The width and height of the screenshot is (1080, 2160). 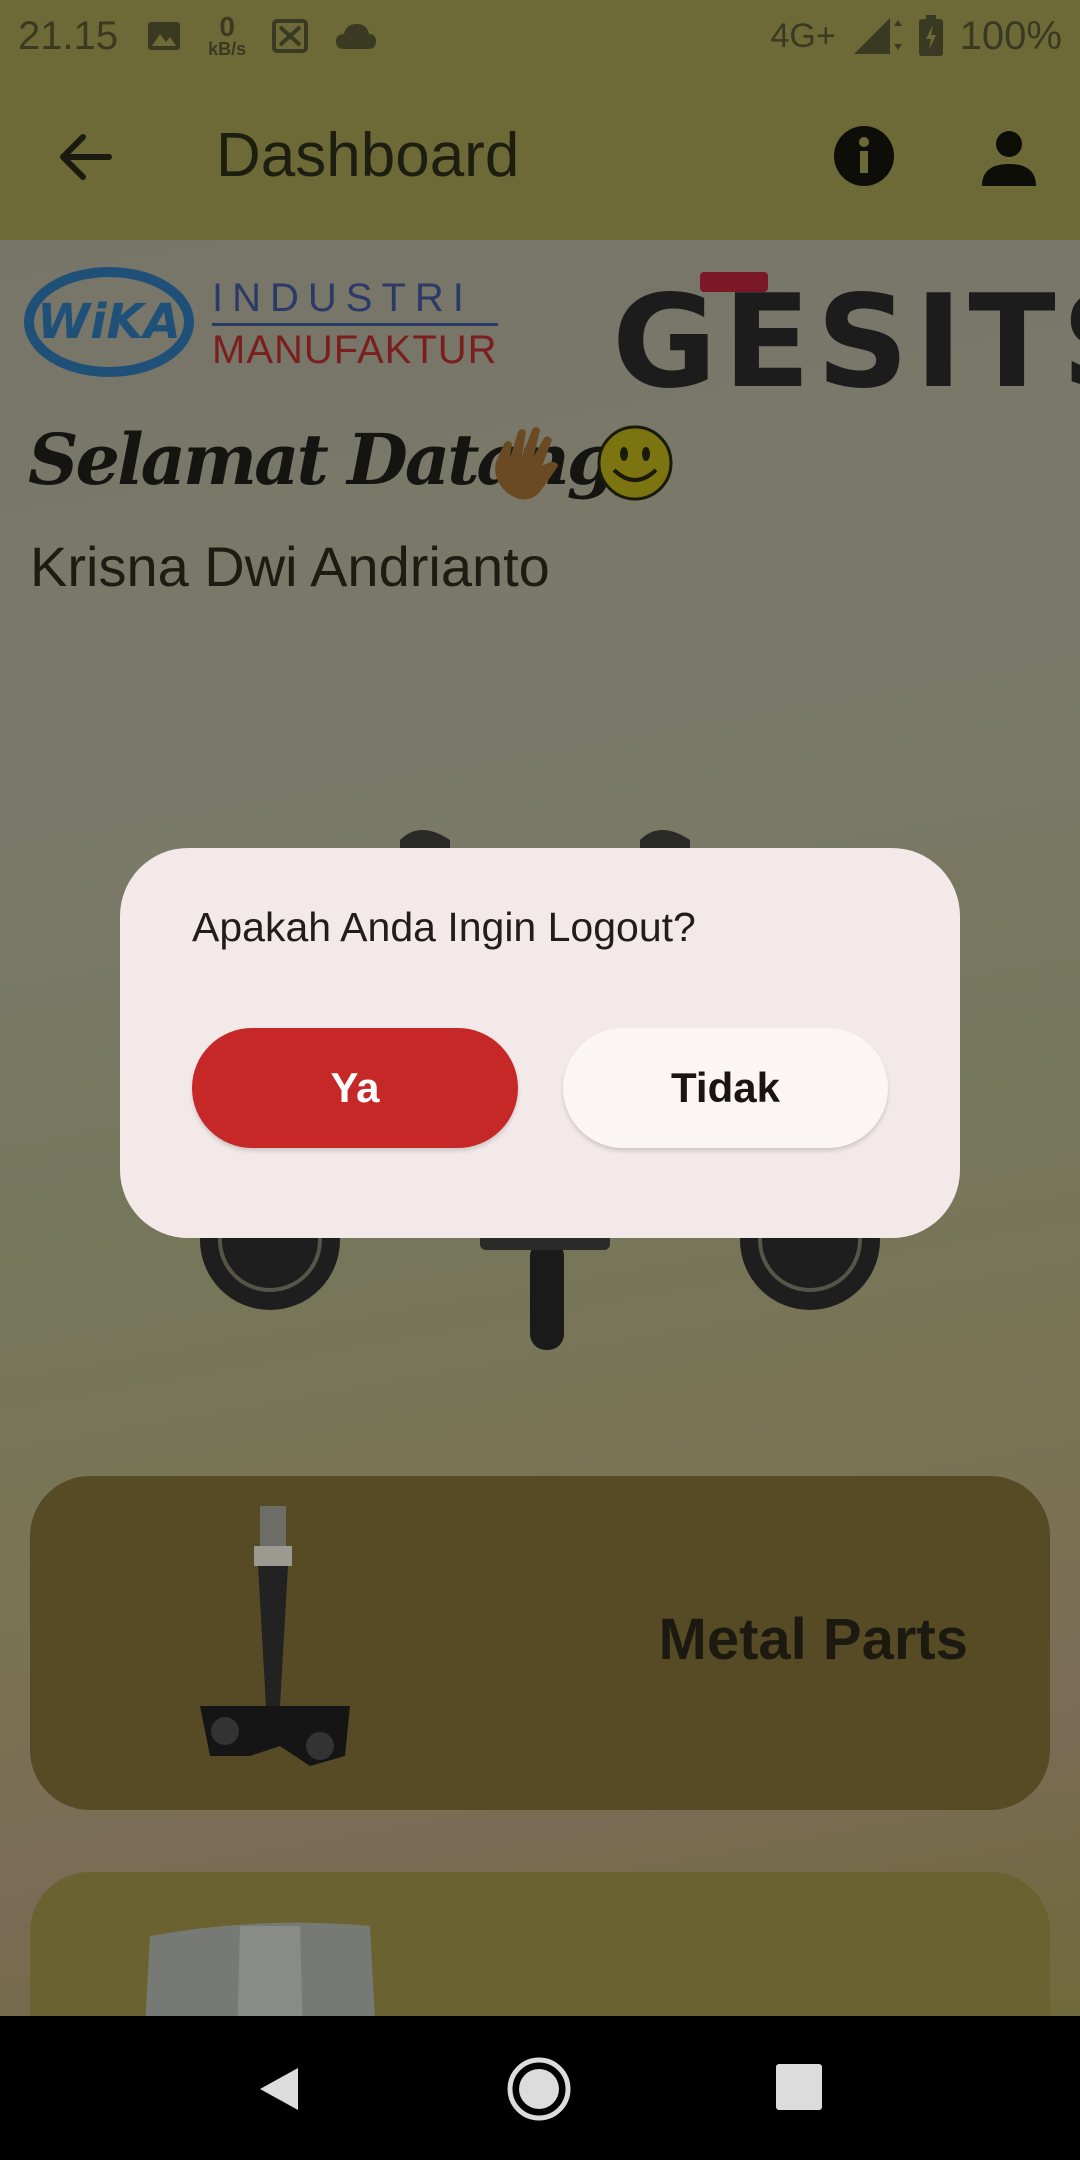 I want to click on image-icon, so click(x=164, y=36).